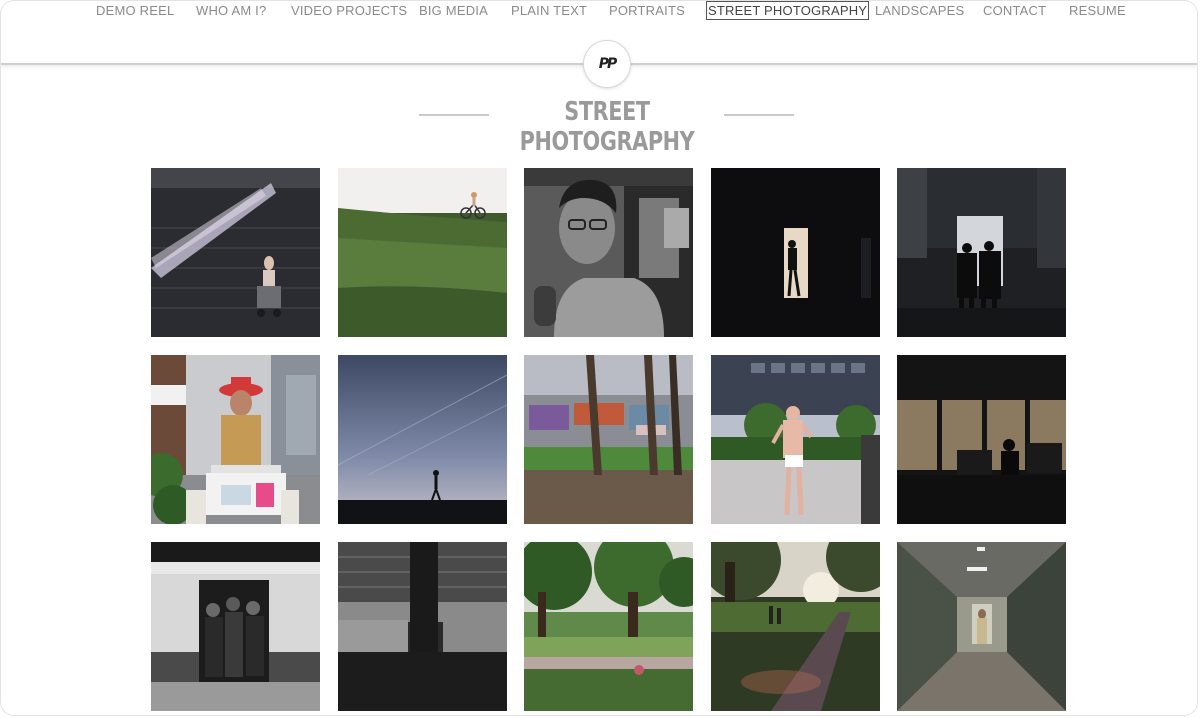 The image size is (1200, 718). I want to click on photo-graffiti-wall-trees-park, so click(608, 439).